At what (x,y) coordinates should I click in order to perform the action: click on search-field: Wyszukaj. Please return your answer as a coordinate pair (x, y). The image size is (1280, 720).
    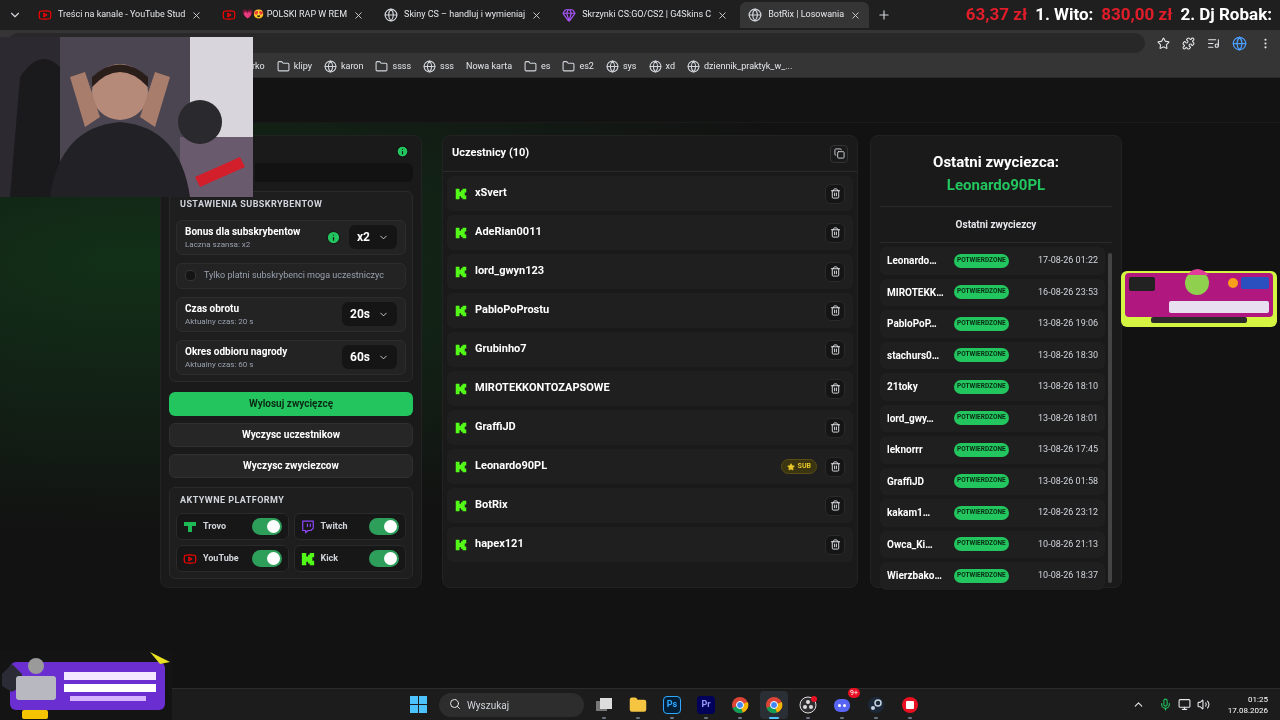
    Looking at the image, I should click on (511, 705).